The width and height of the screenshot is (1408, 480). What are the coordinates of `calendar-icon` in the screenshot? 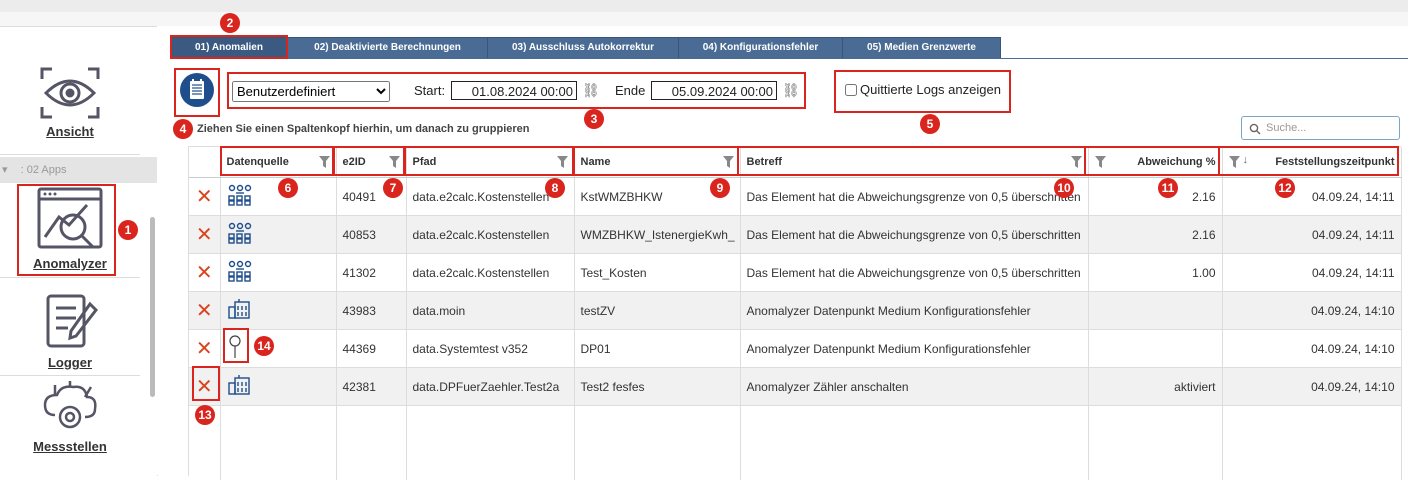 It's located at (197, 89).